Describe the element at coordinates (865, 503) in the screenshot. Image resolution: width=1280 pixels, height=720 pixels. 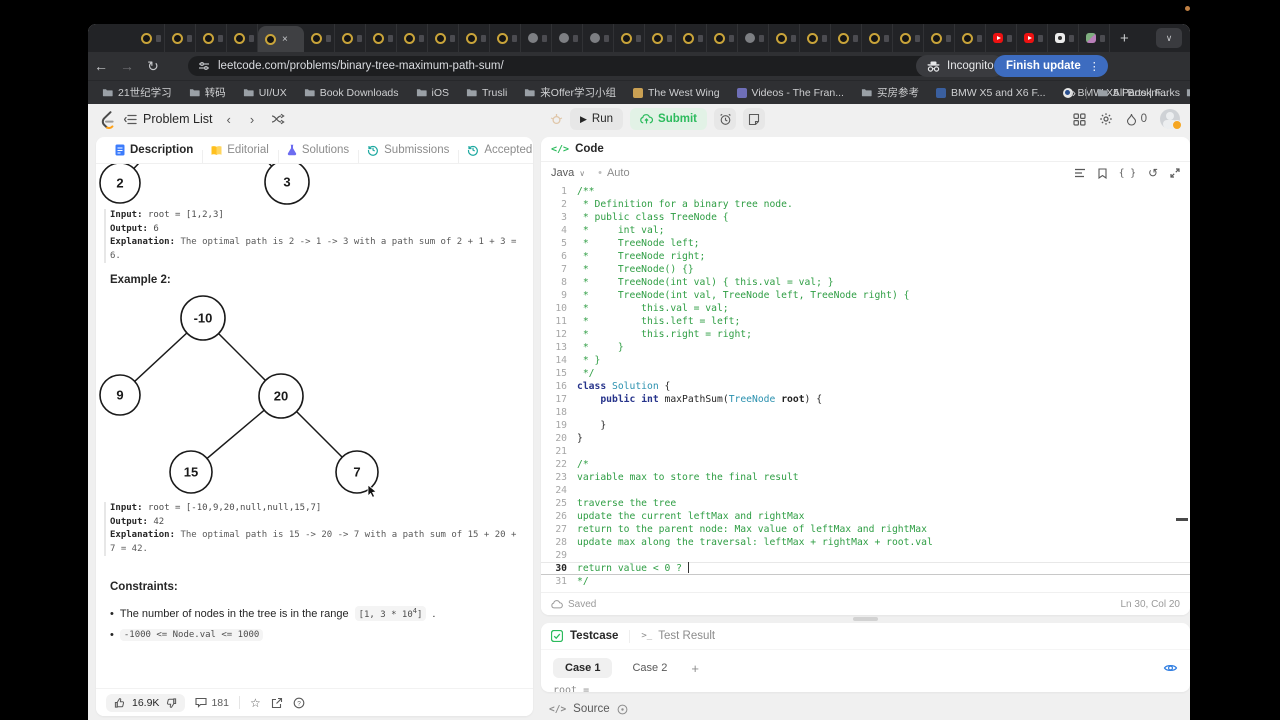
I see `code-line: 25 traverse the tree` at that location.